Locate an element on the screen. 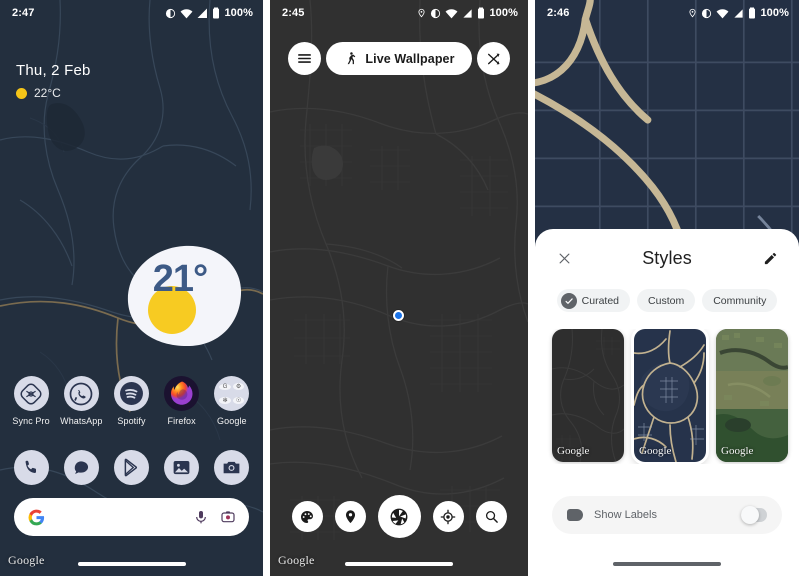  navy-blue-thumb is located at coordinates (670, 395).